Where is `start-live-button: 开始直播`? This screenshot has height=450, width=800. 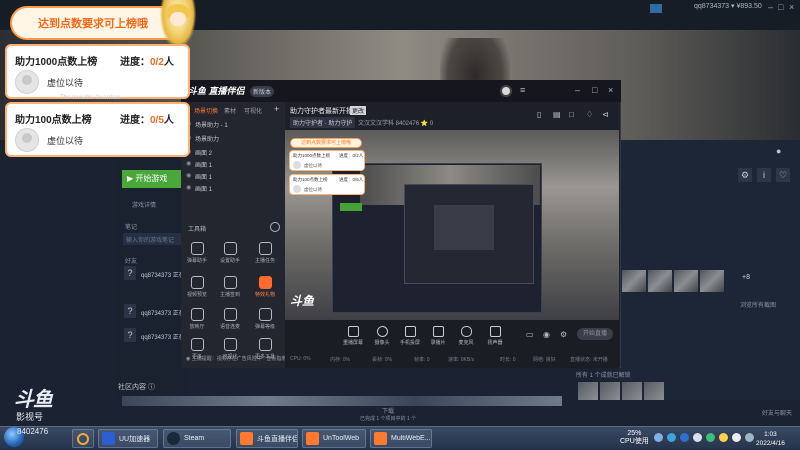 start-live-button: 开始直播 is located at coordinates (595, 334).